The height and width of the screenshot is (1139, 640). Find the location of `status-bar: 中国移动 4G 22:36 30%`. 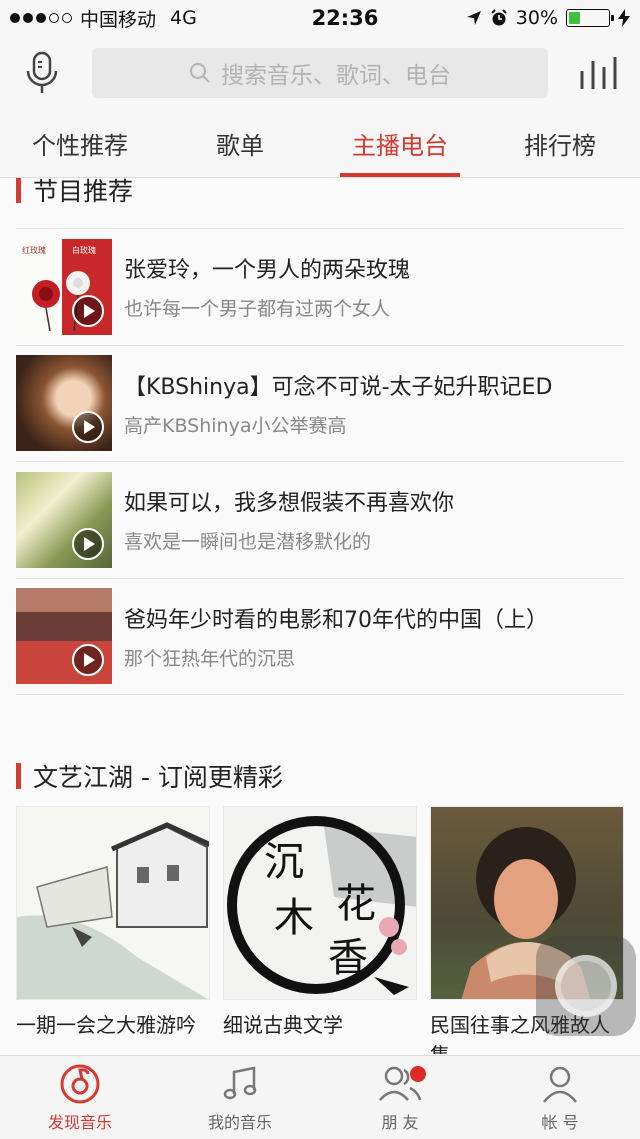

status-bar: 中国移动 4G 22:36 30% is located at coordinates (320, 18).